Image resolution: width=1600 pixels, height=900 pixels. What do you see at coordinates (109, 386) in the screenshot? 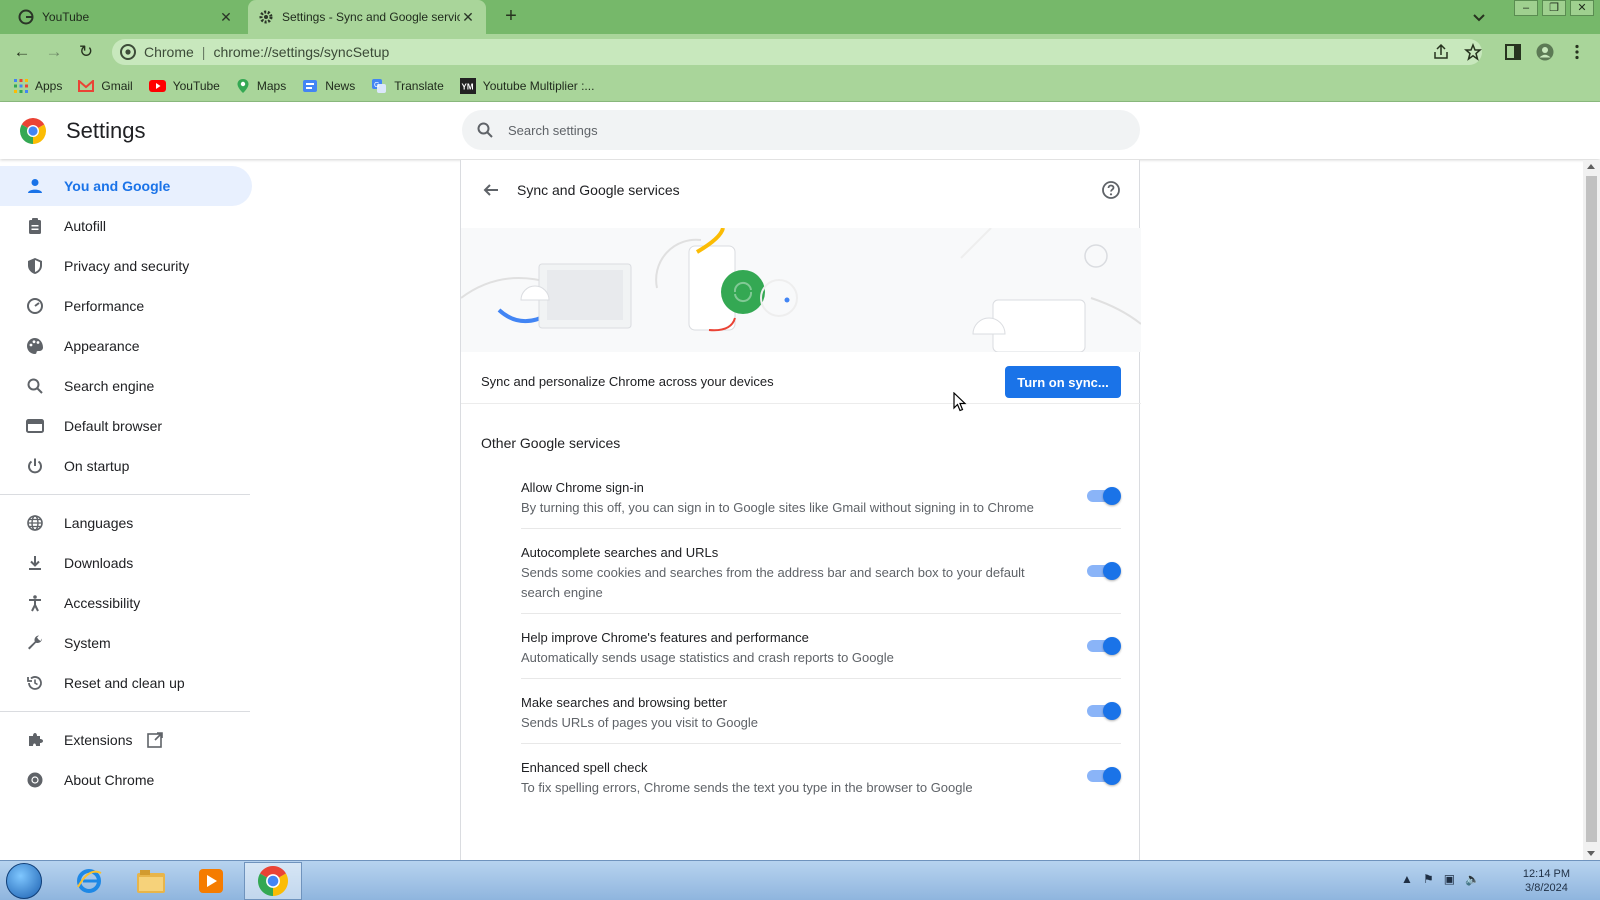
I see `sidebar-item-label: Search engine` at bounding box center [109, 386].